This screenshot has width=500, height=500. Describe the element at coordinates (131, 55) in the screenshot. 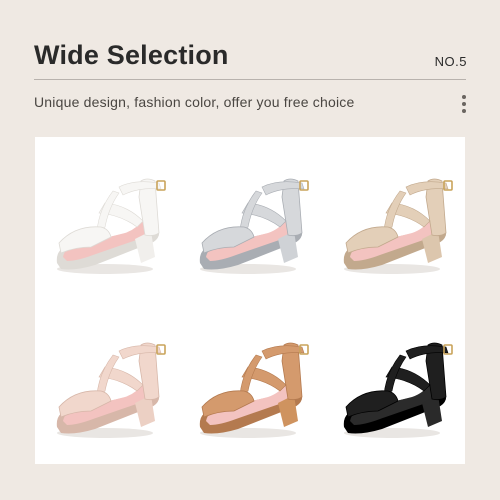

I see `page-title: Wide Selection` at that location.